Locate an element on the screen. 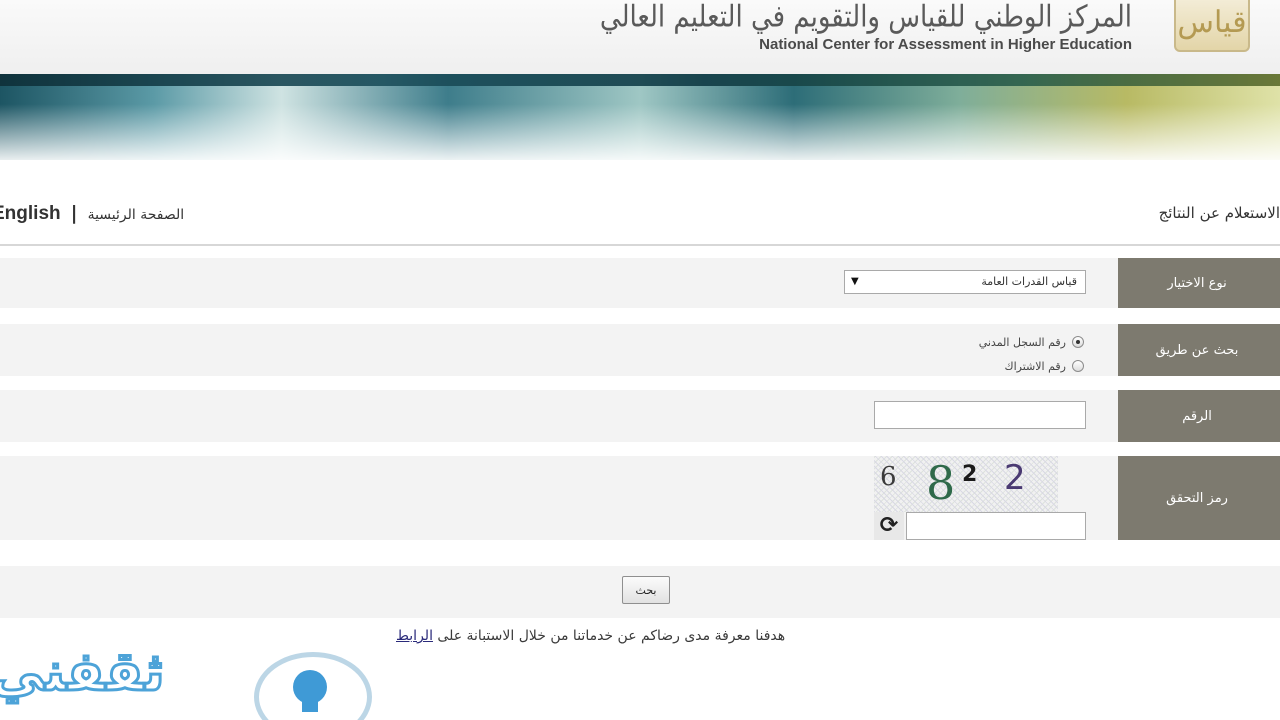 This screenshot has width=1280, height=720. captcha-row: رمز التحقق 6 8 2 2 ⟳ is located at coordinates (640, 498).